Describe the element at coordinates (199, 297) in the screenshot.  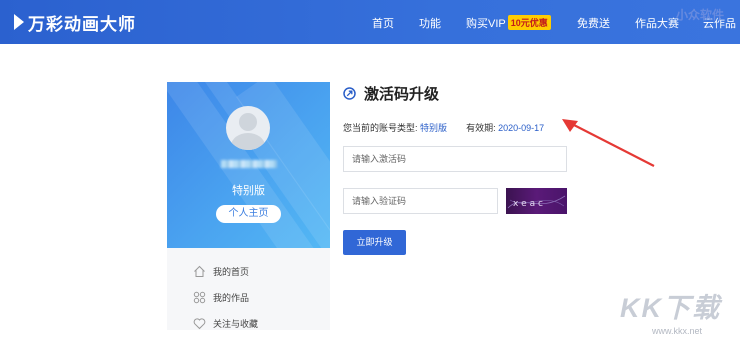
I see `grid-icon` at that location.